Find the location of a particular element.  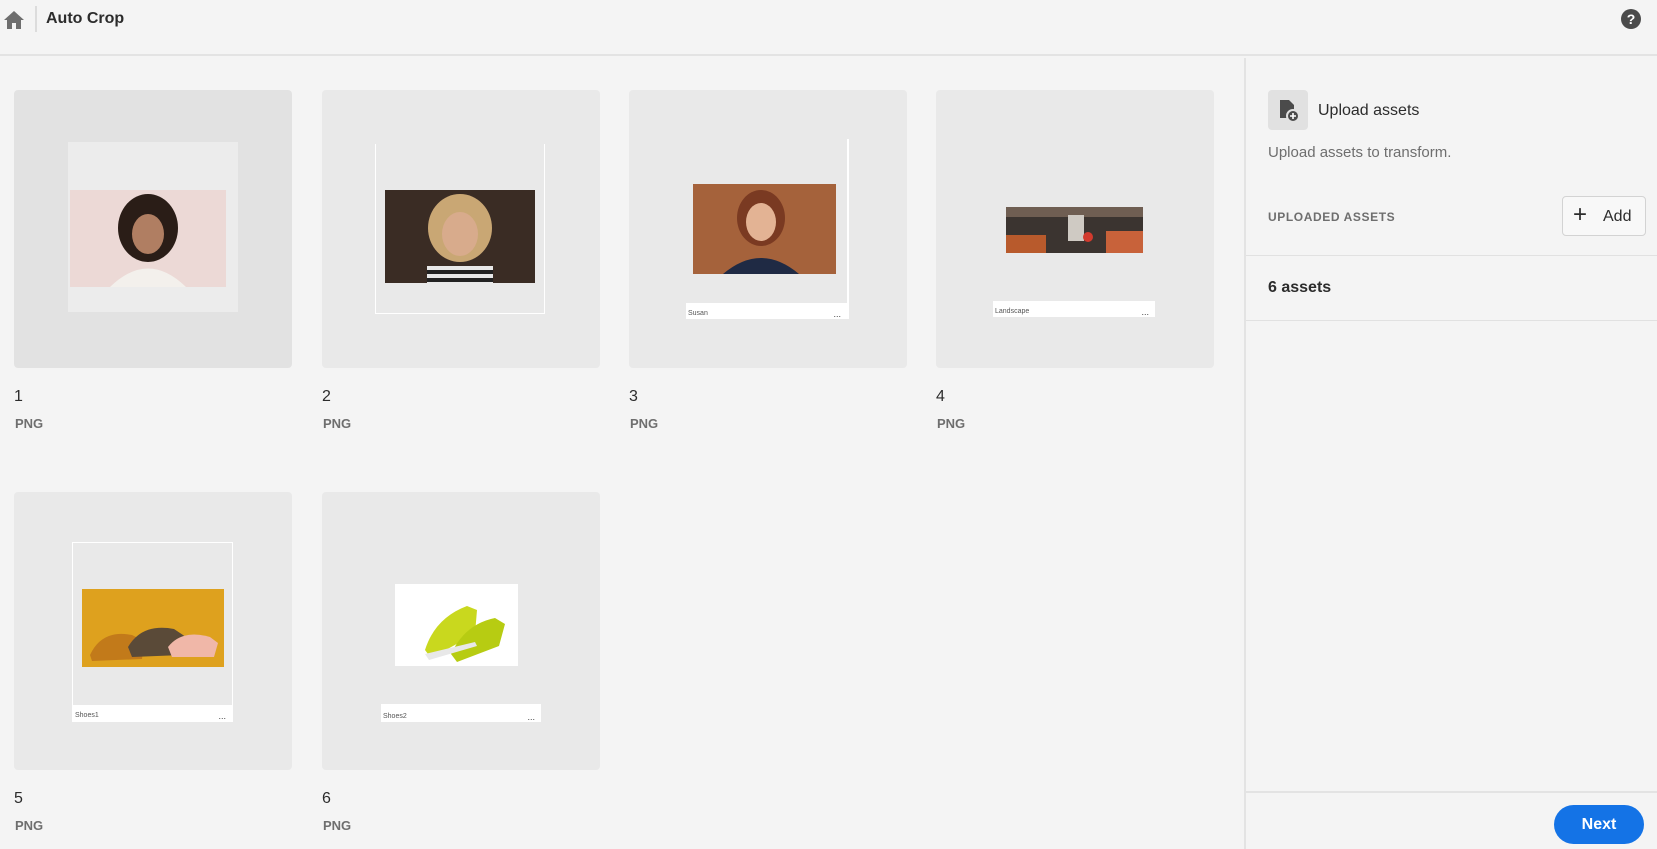

footer-divider is located at coordinates (1451, 792).